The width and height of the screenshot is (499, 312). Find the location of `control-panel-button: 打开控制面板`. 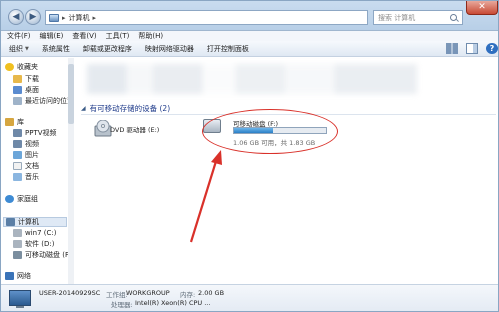

control-panel-button: 打开控制面板 is located at coordinates (228, 49).